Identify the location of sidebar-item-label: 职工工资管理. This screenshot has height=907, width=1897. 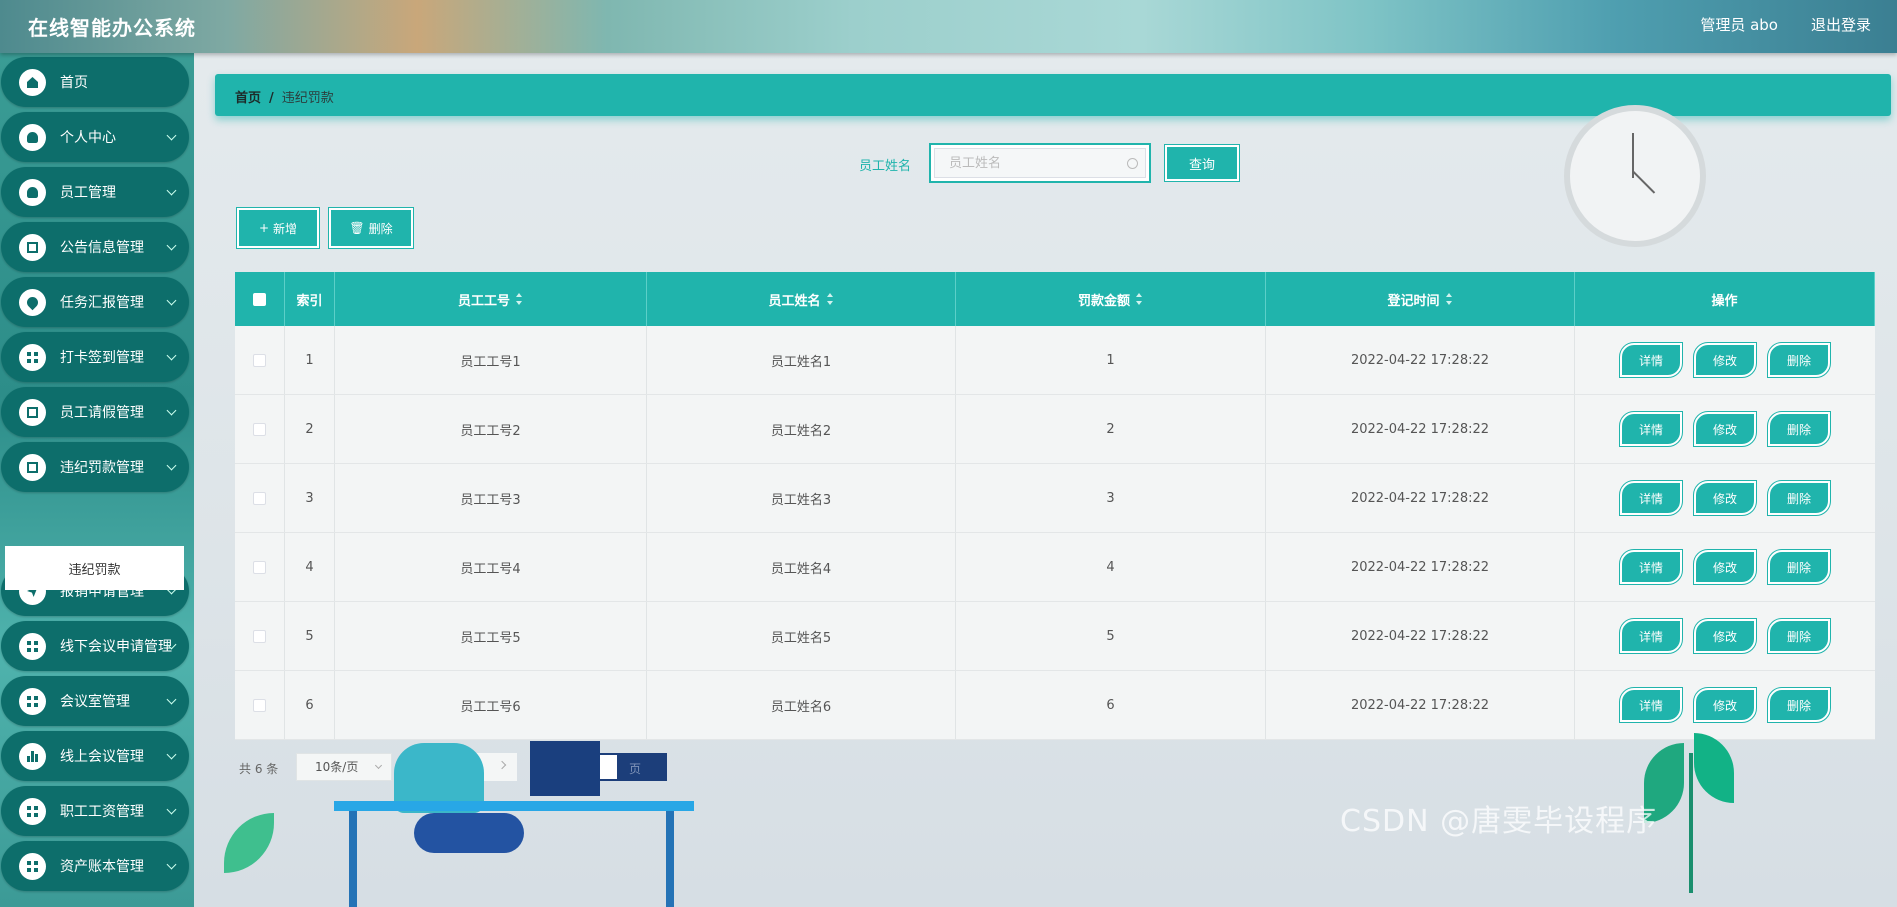
(102, 812).